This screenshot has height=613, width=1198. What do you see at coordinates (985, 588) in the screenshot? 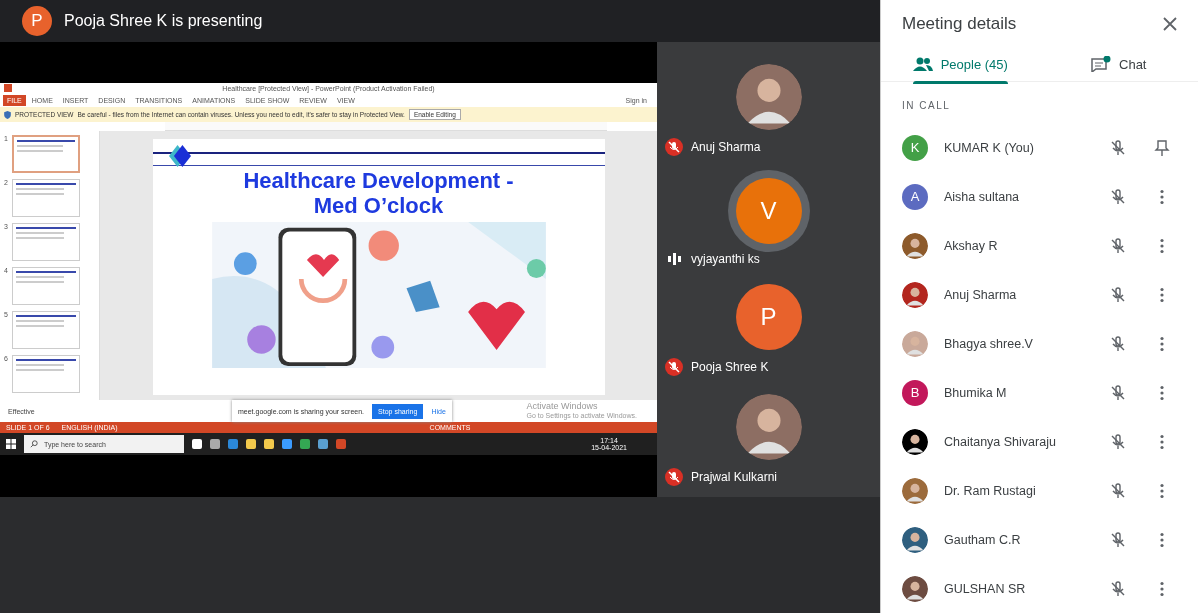
I see `participant-name: GULSHAN SR` at bounding box center [985, 588].